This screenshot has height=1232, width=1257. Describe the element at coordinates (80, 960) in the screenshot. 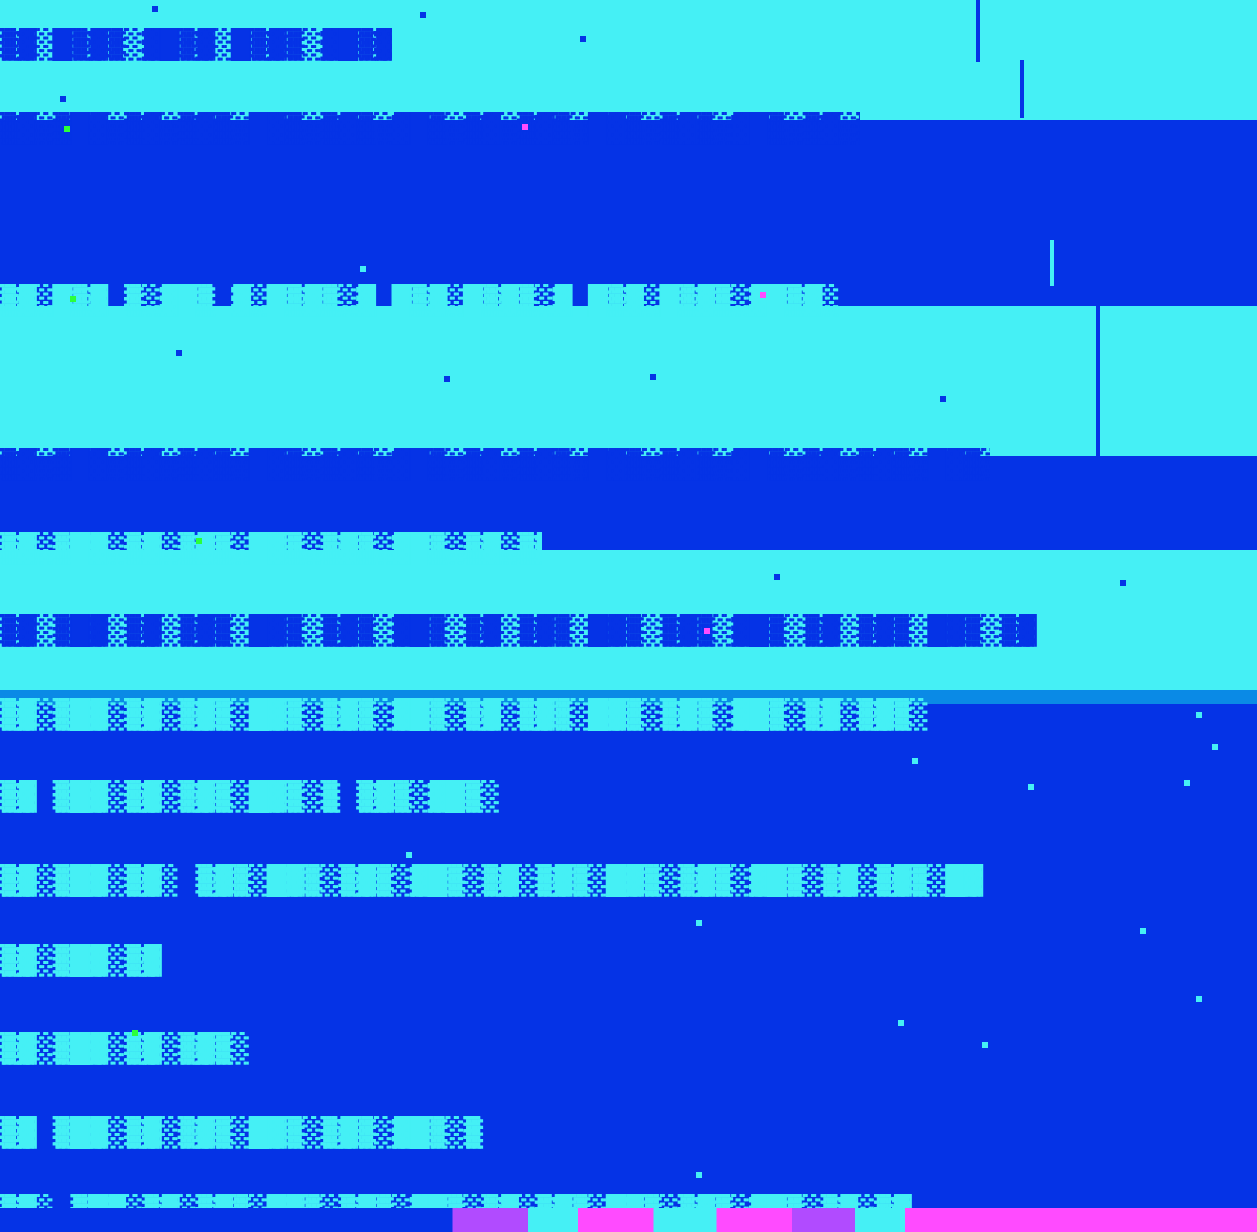

I see `glitch-text-row-10: ▒▓░▒█▓░▒▓` at that location.